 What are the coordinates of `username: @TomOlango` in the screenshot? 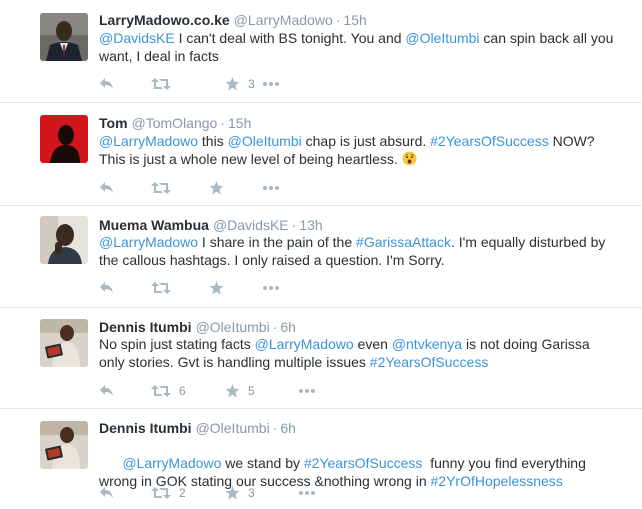 It's located at (175, 123).